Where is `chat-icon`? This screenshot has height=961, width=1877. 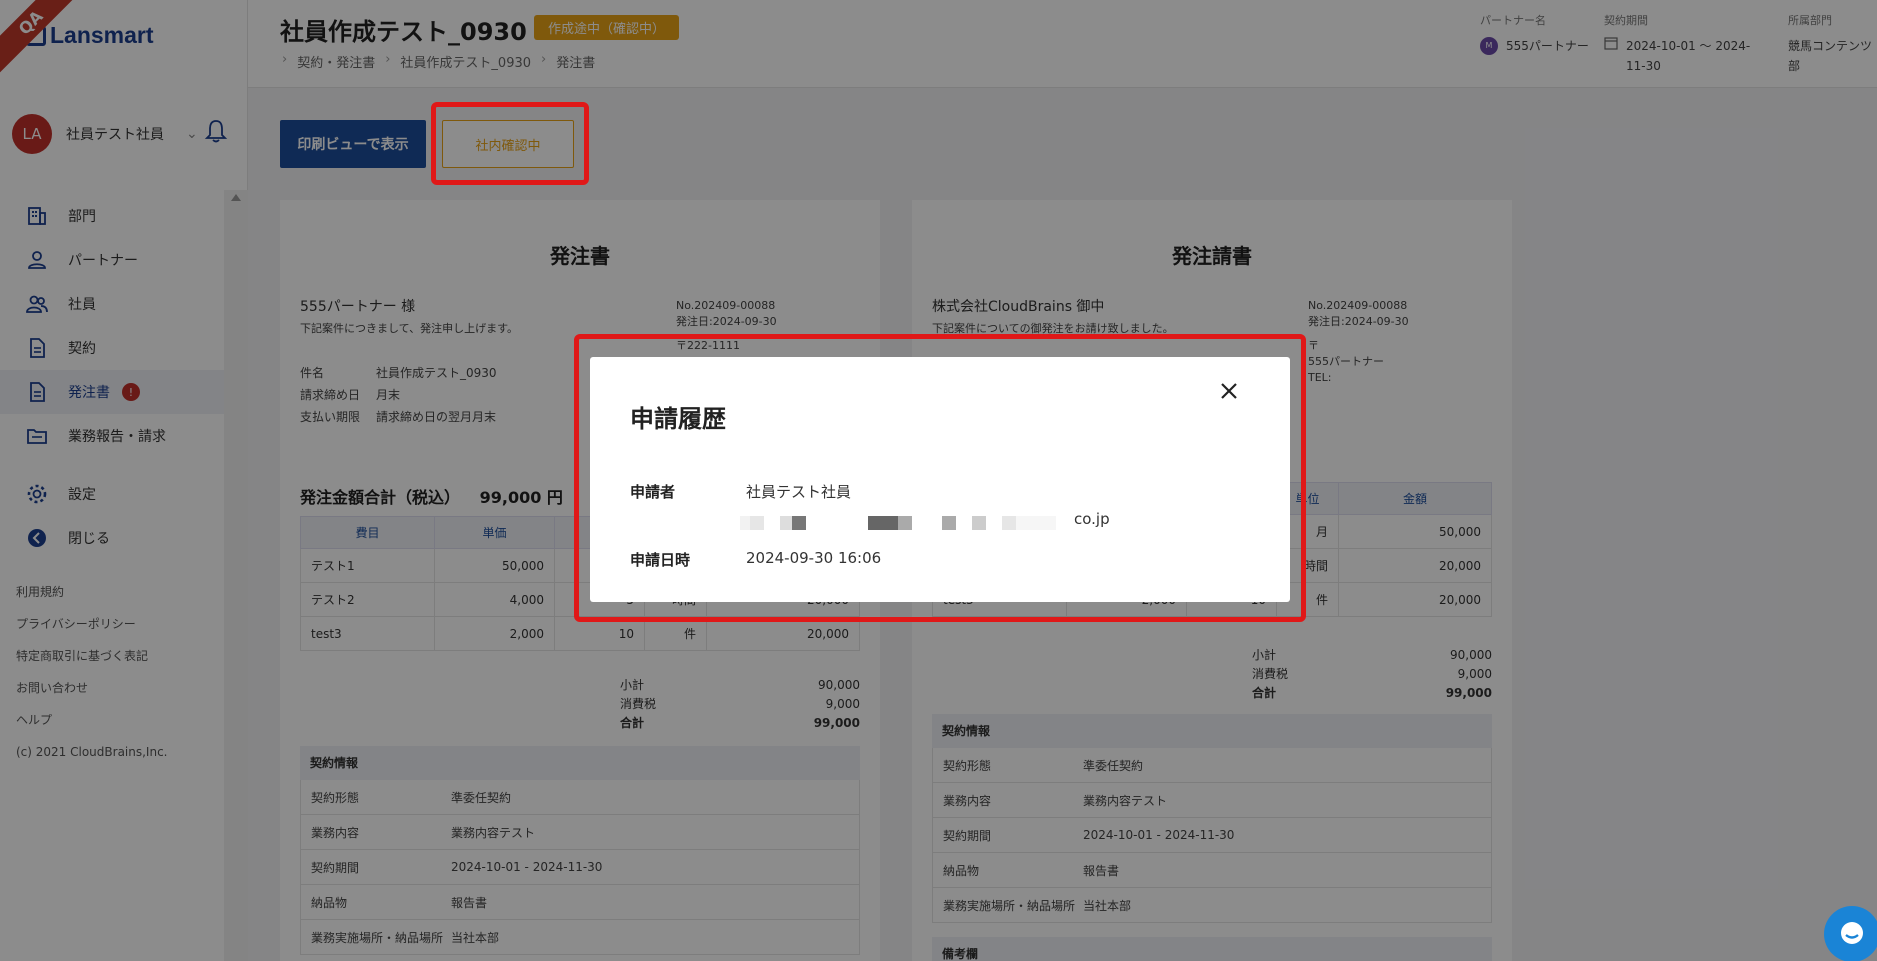
chat-icon is located at coordinates (1852, 933).